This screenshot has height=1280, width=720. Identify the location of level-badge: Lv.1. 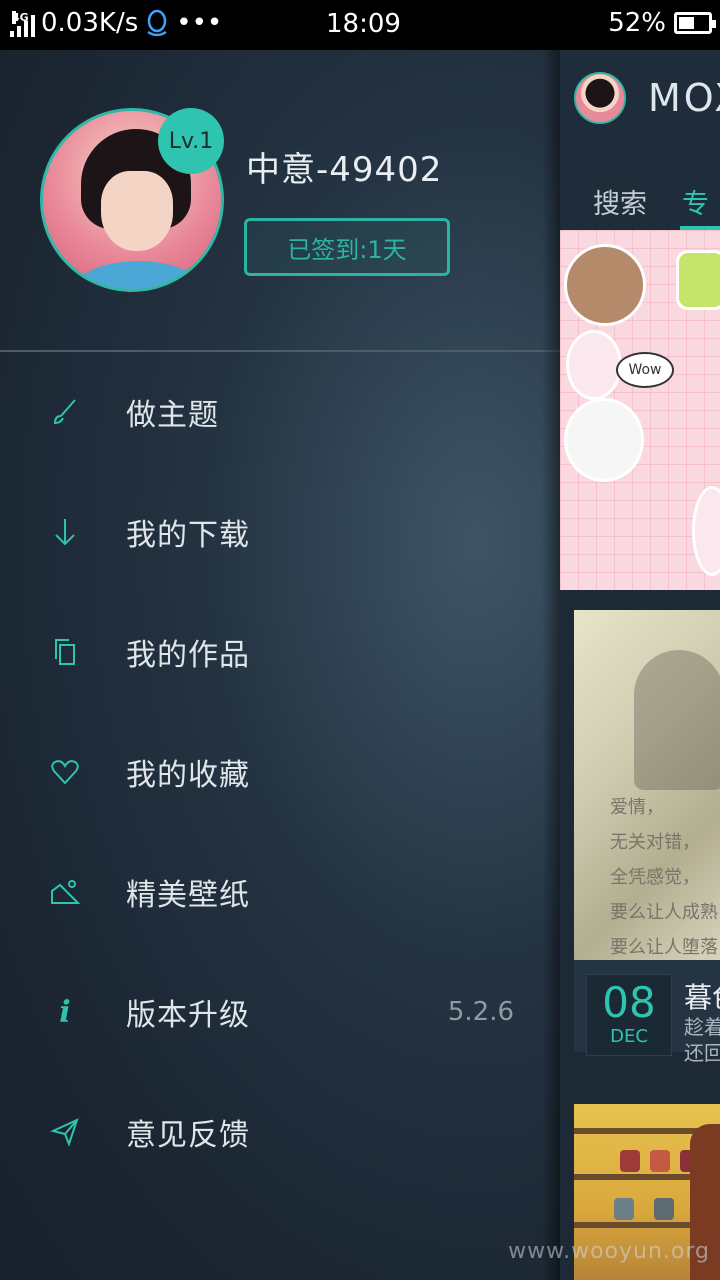
(191, 141).